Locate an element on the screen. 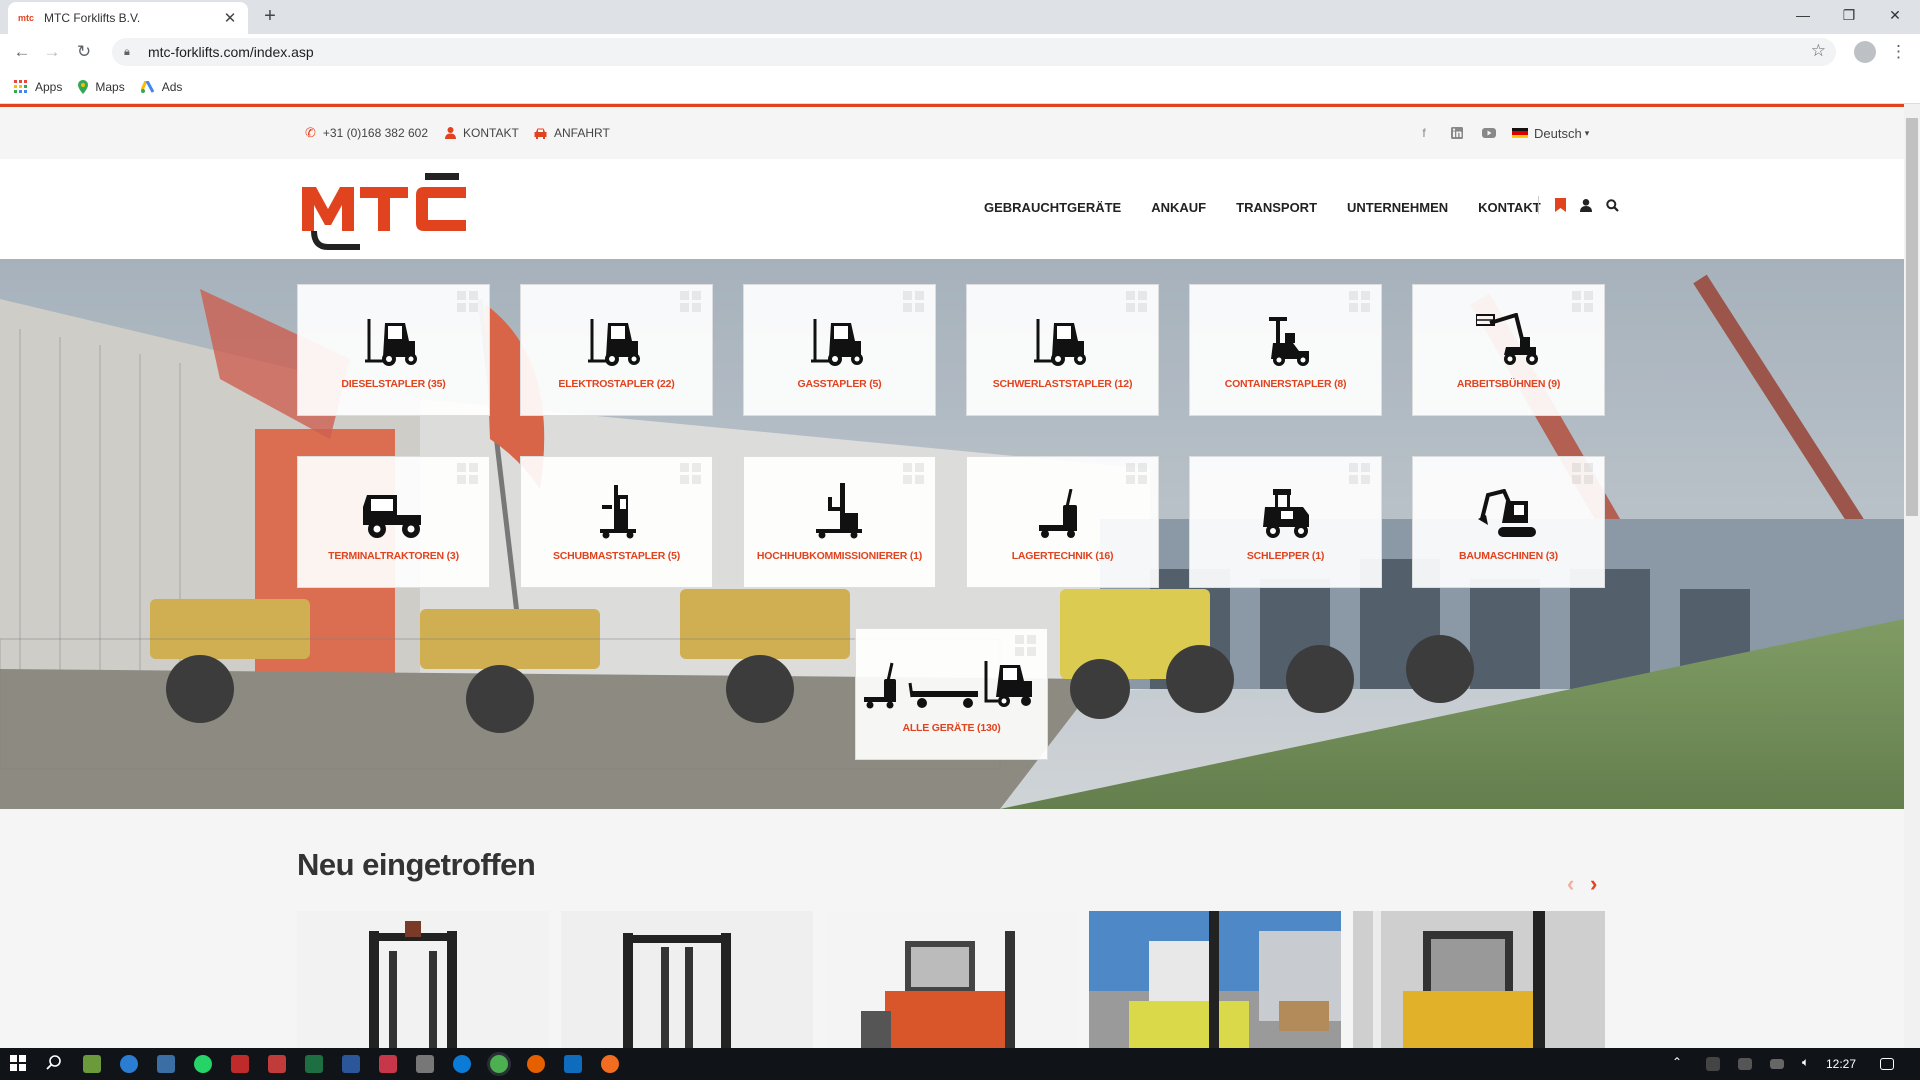 This screenshot has width=1920, height=1080. word-icon is located at coordinates (351, 1064).